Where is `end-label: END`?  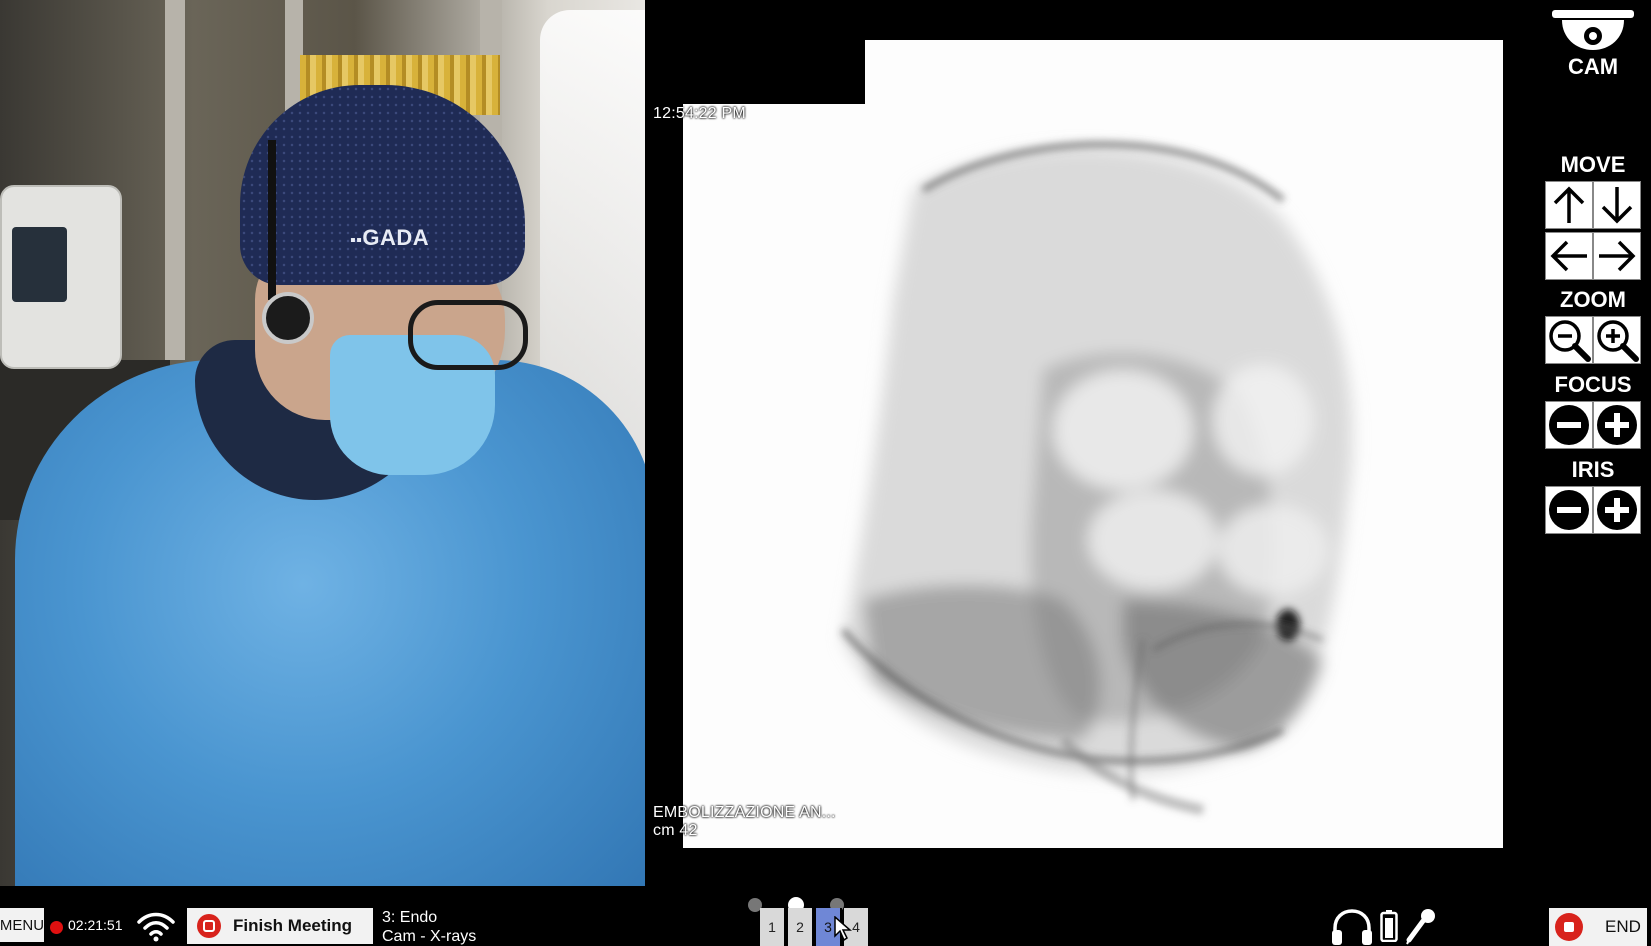 end-label: END is located at coordinates (1623, 926).